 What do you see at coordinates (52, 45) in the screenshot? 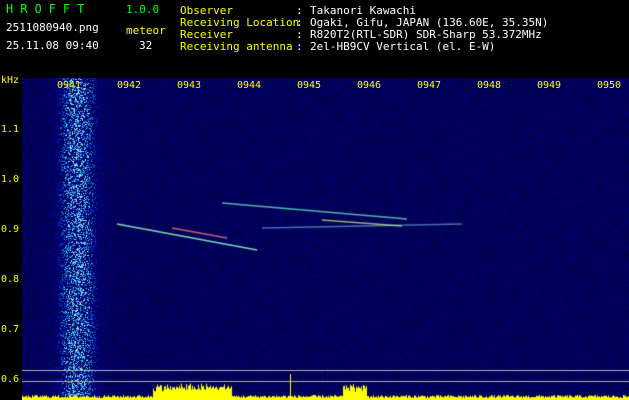
I see `capture-datetime: 25.11.08 09:40` at bounding box center [52, 45].